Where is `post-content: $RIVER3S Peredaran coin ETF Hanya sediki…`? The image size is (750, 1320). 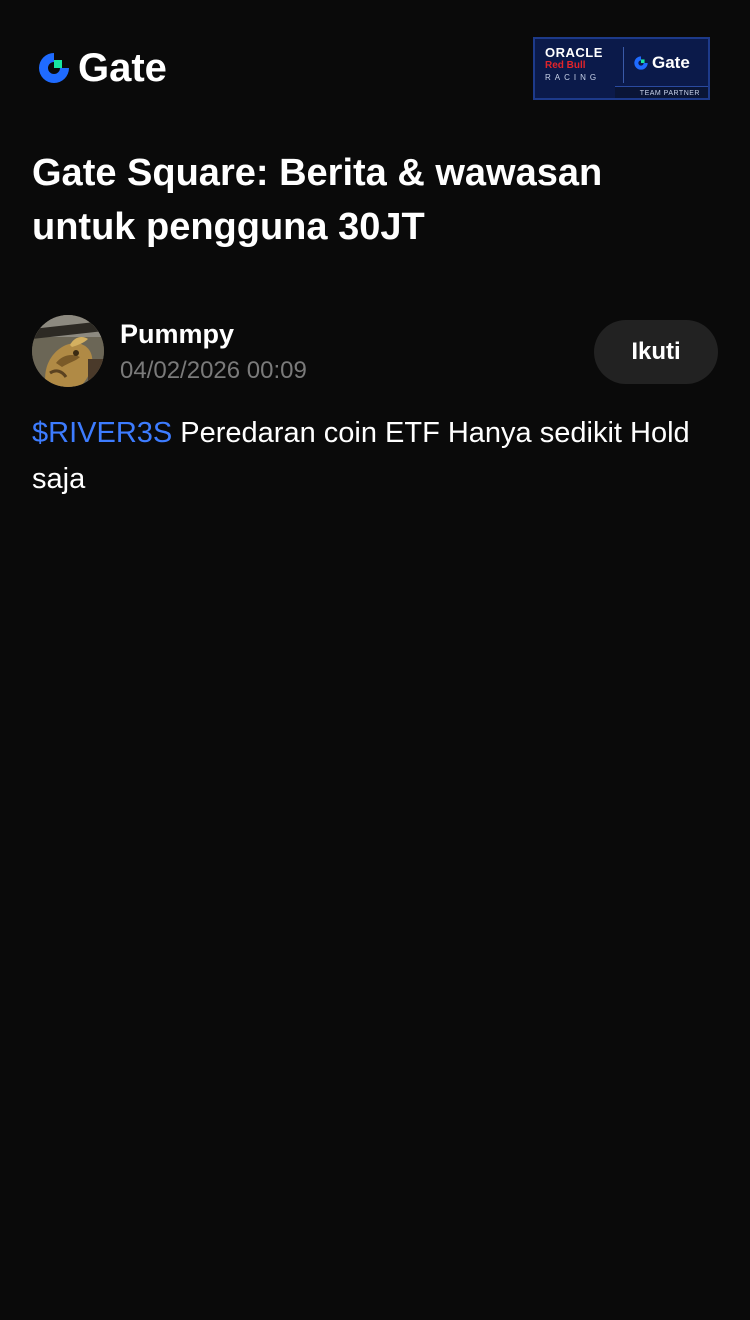 post-content: $RIVER3S Peredaran coin ETF Hanya sediki… is located at coordinates (372, 456).